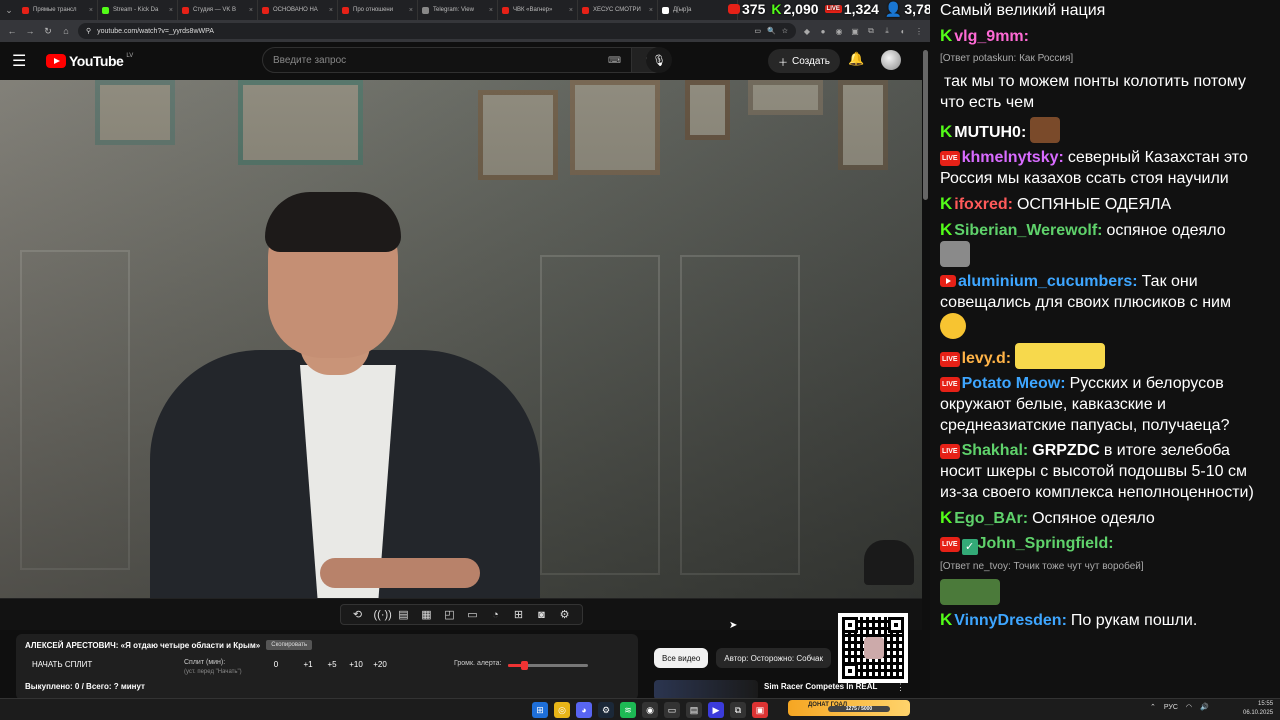 The width and height of the screenshot is (1280, 720). I want to click on chat-username: vlg_9mm:, so click(991, 36).